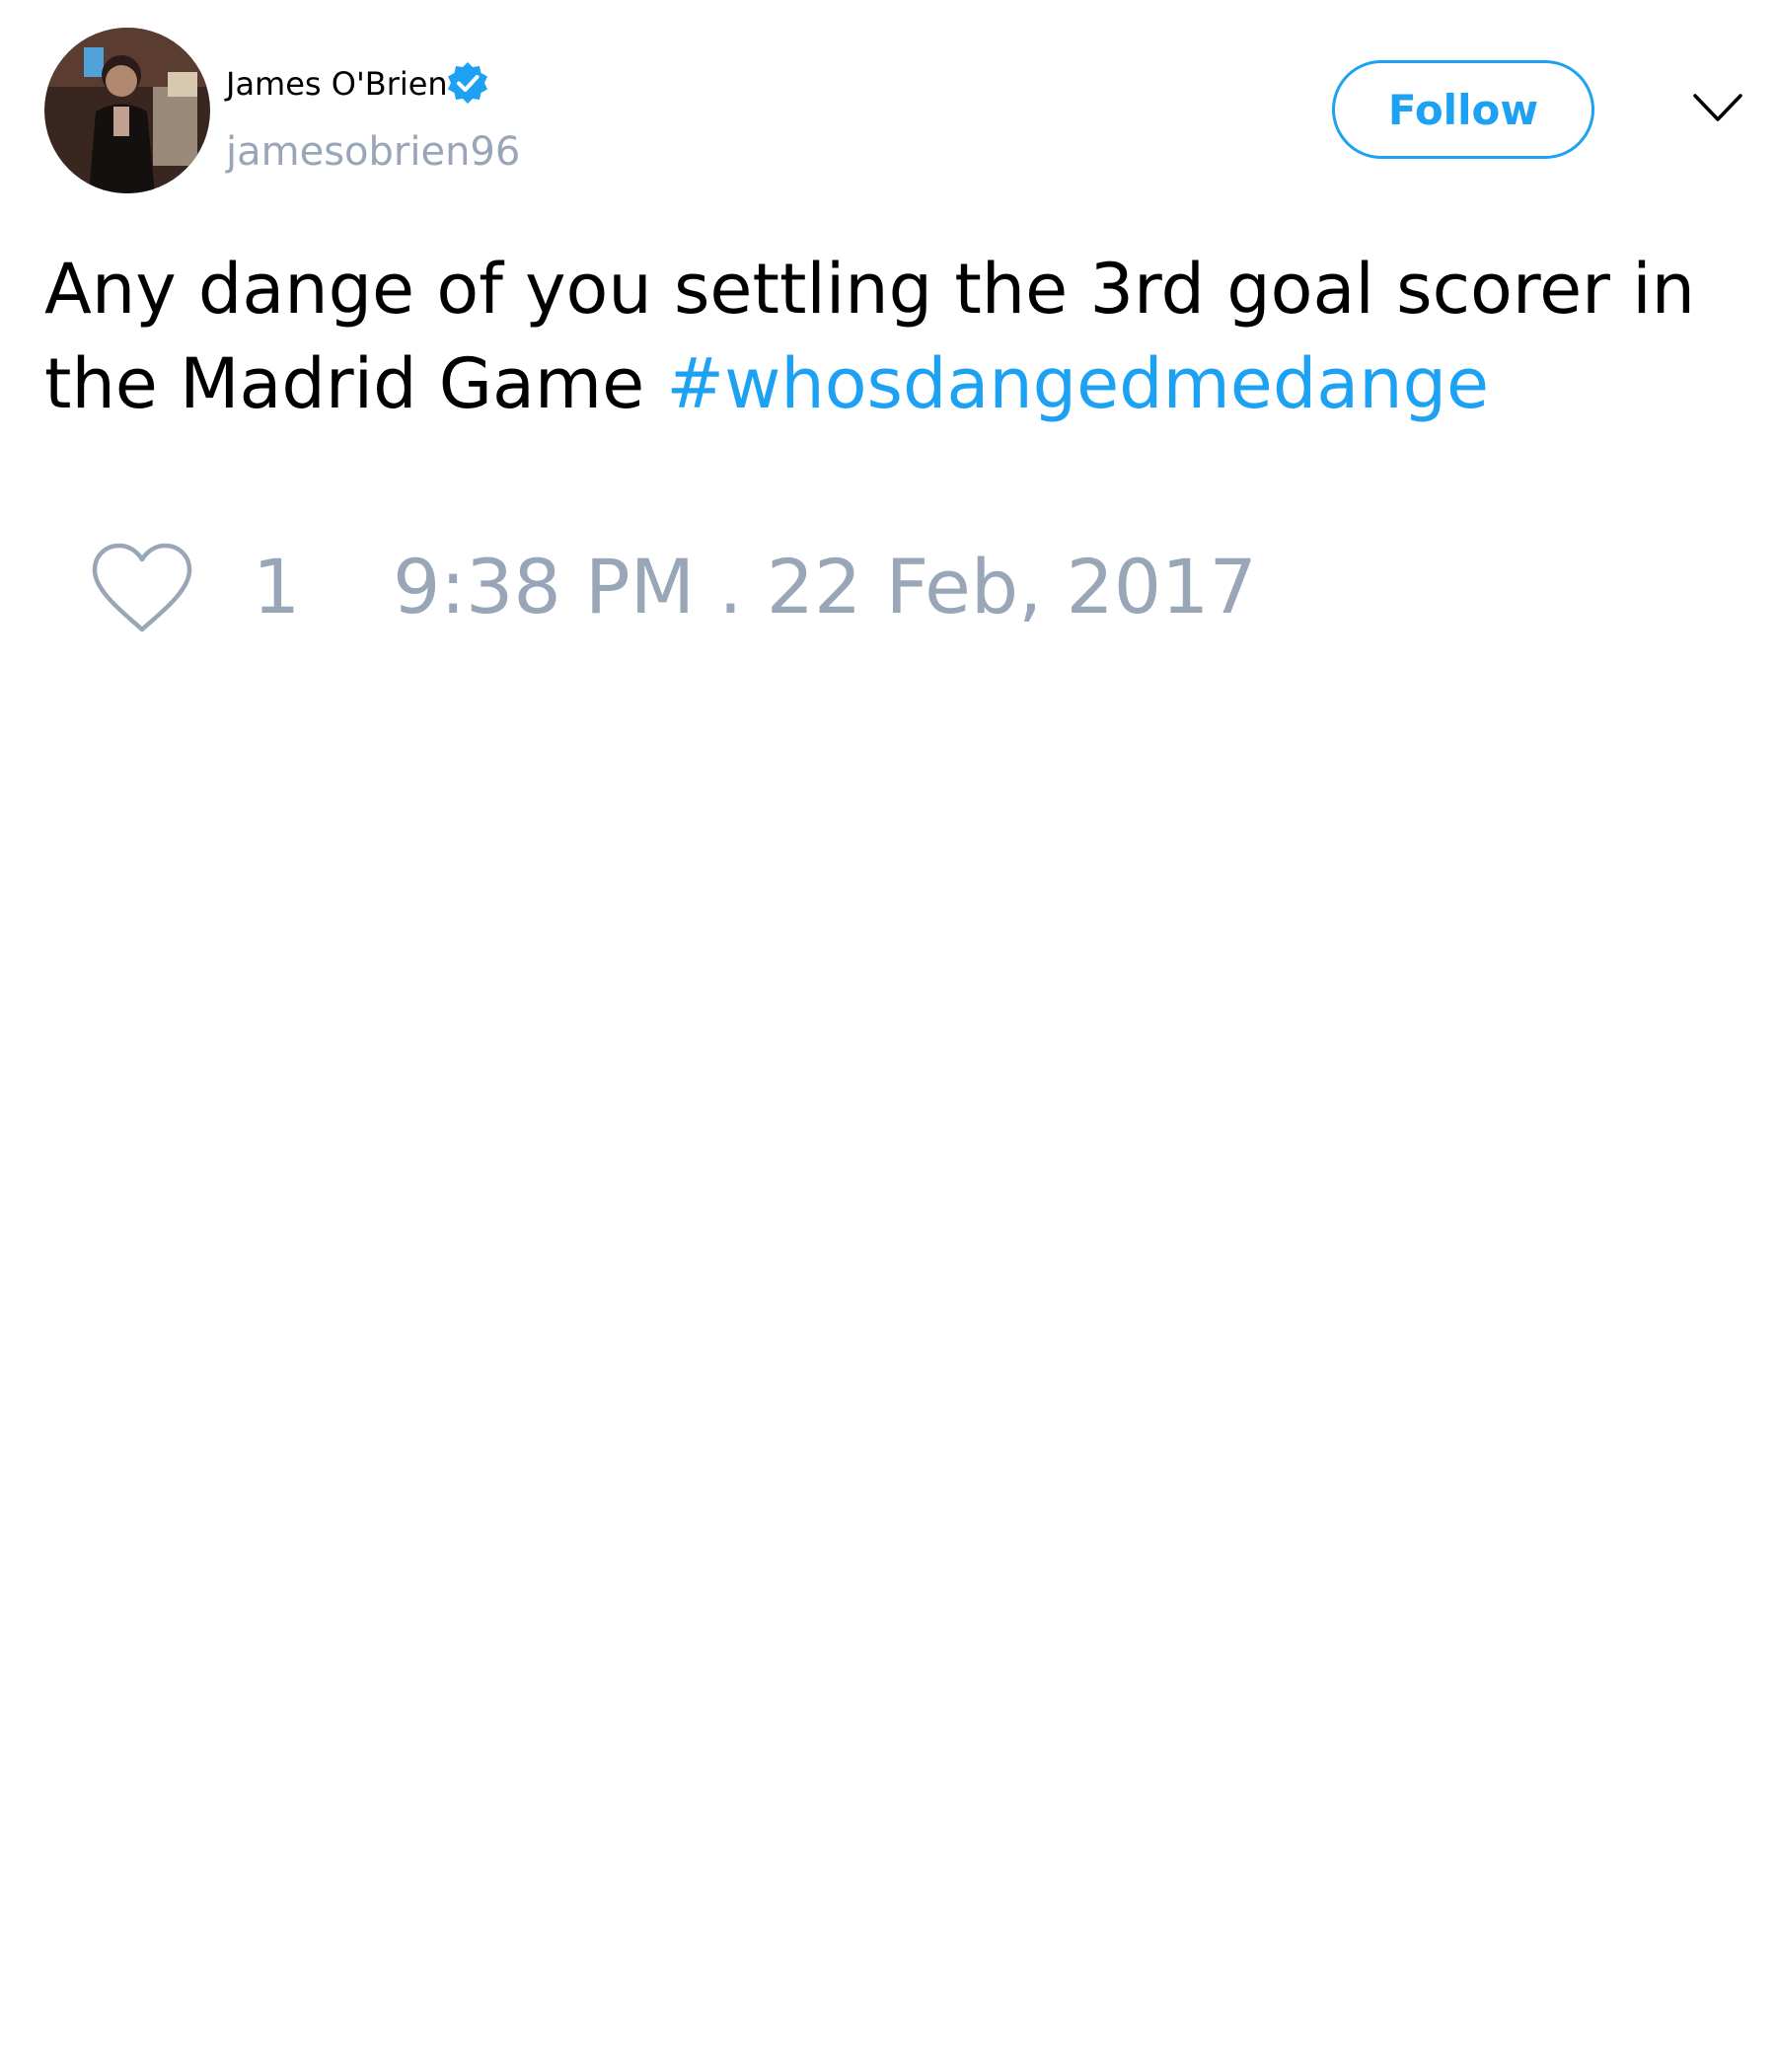 This screenshot has height=2072, width=1776. What do you see at coordinates (373, 152) in the screenshot?
I see `author-handle: jamesobrien96` at bounding box center [373, 152].